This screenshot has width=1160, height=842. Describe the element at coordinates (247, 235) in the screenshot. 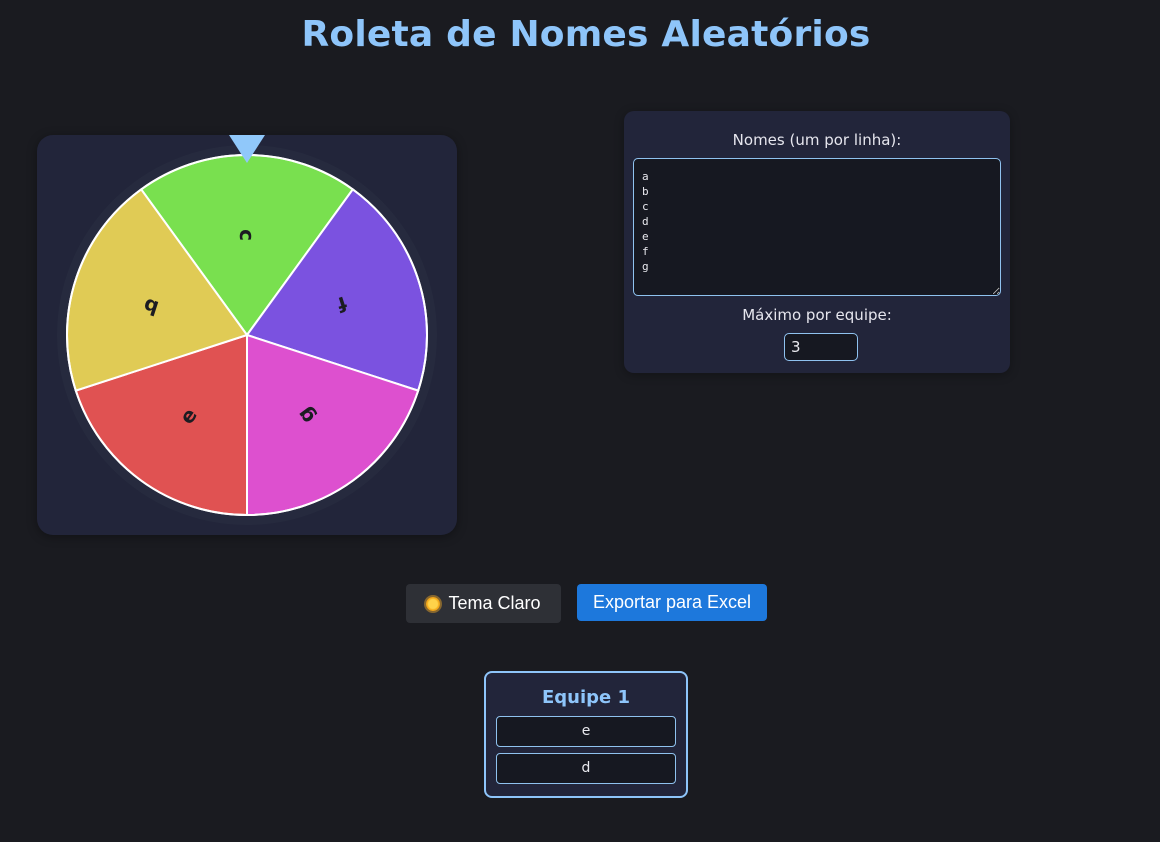

I see `wheel-segment-label: c` at that location.